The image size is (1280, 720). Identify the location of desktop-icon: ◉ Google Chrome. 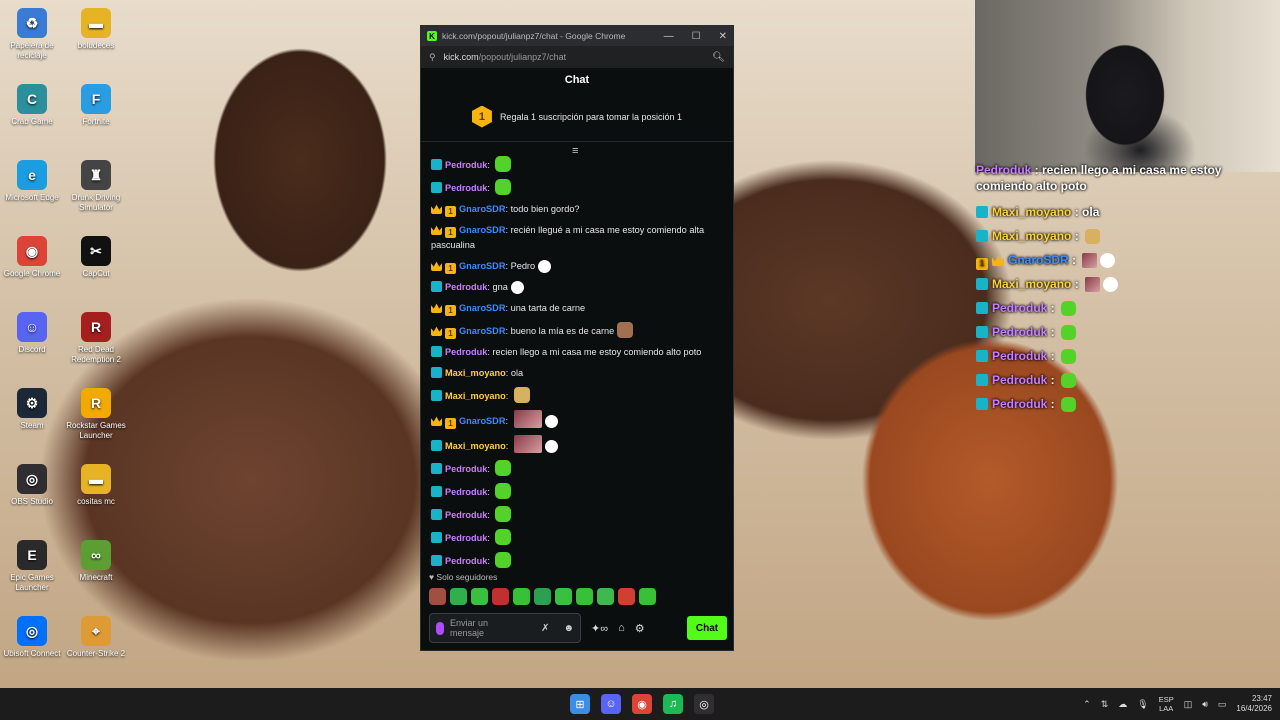
(32, 257).